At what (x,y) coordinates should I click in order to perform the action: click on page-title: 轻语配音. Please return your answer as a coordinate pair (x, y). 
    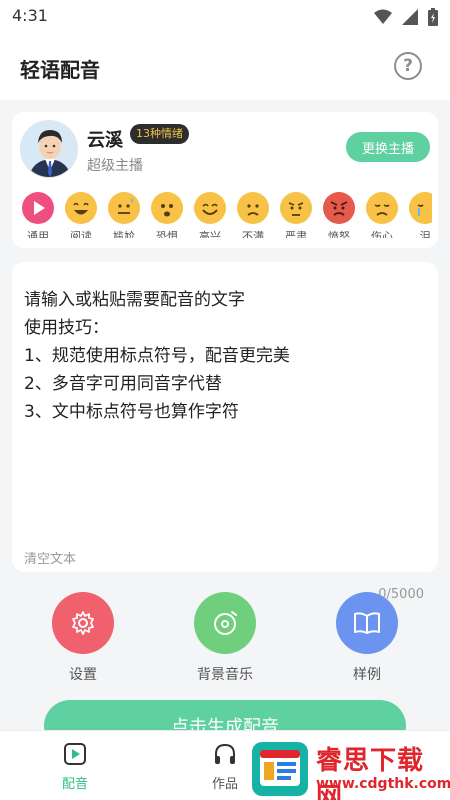
    Looking at the image, I should click on (60, 70).